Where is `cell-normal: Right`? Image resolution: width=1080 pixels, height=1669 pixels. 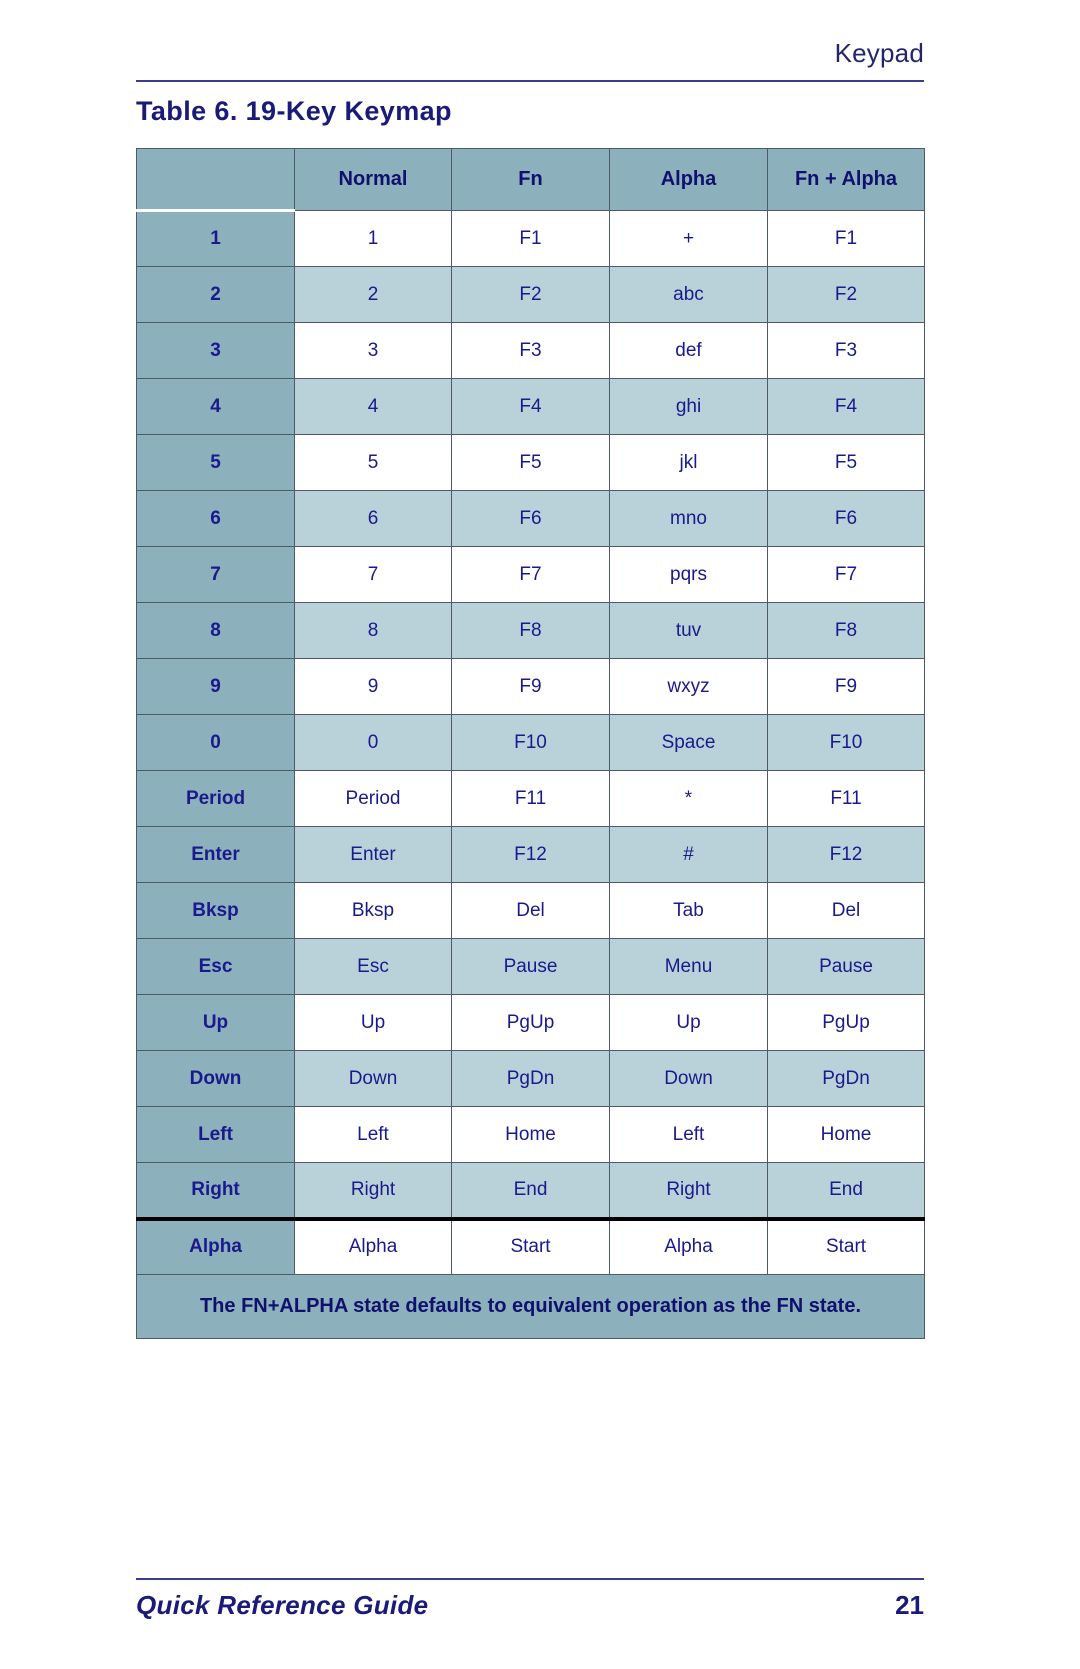
cell-normal: Right is located at coordinates (373, 1190).